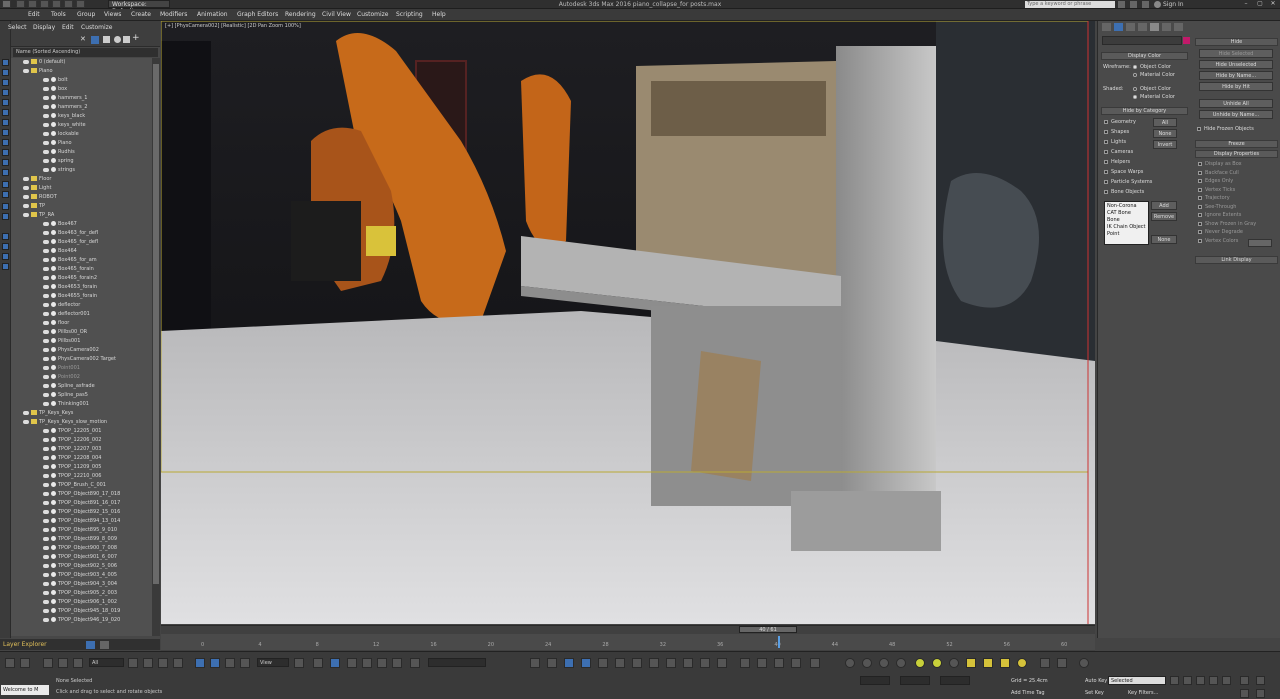  Describe the element at coordinates (81, 575) in the screenshot. I see `object-row: TPOP_Object903_4_005` at that location.